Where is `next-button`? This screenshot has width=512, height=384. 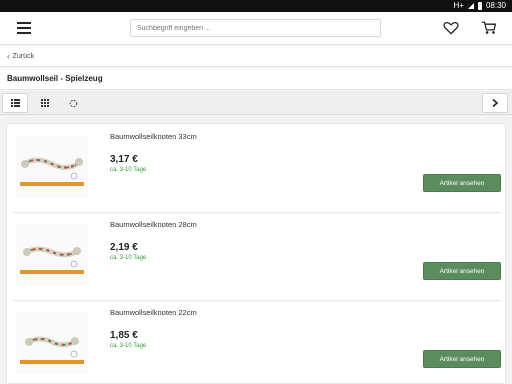 next-button is located at coordinates (495, 103).